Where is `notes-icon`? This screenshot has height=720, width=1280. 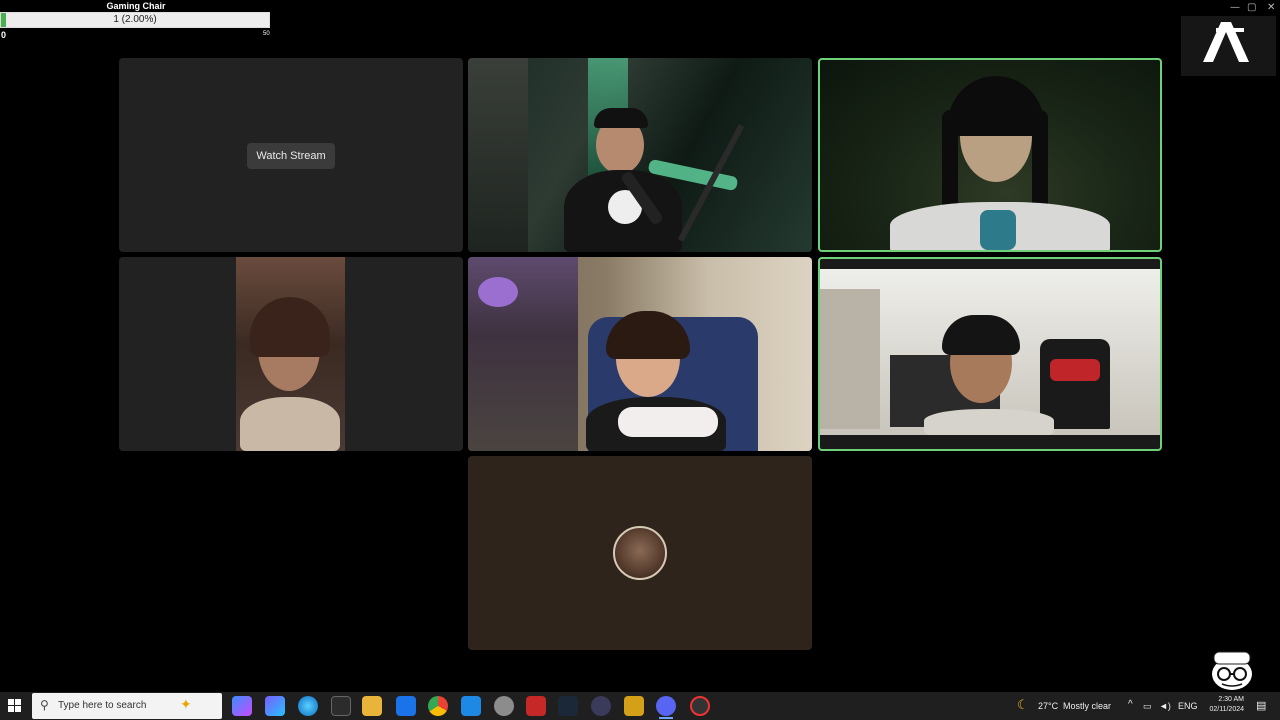
notes-icon is located at coordinates (471, 706).